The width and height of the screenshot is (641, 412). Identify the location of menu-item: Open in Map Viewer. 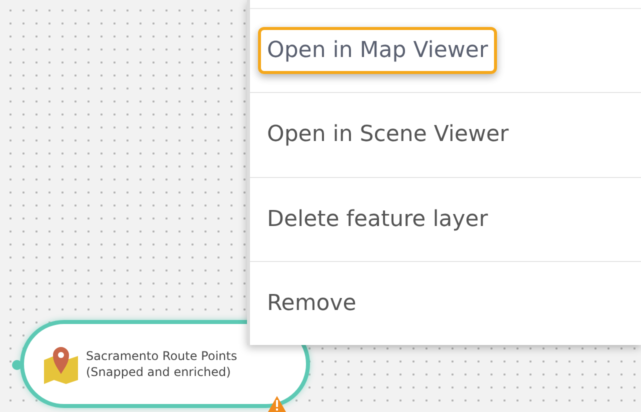
(378, 50).